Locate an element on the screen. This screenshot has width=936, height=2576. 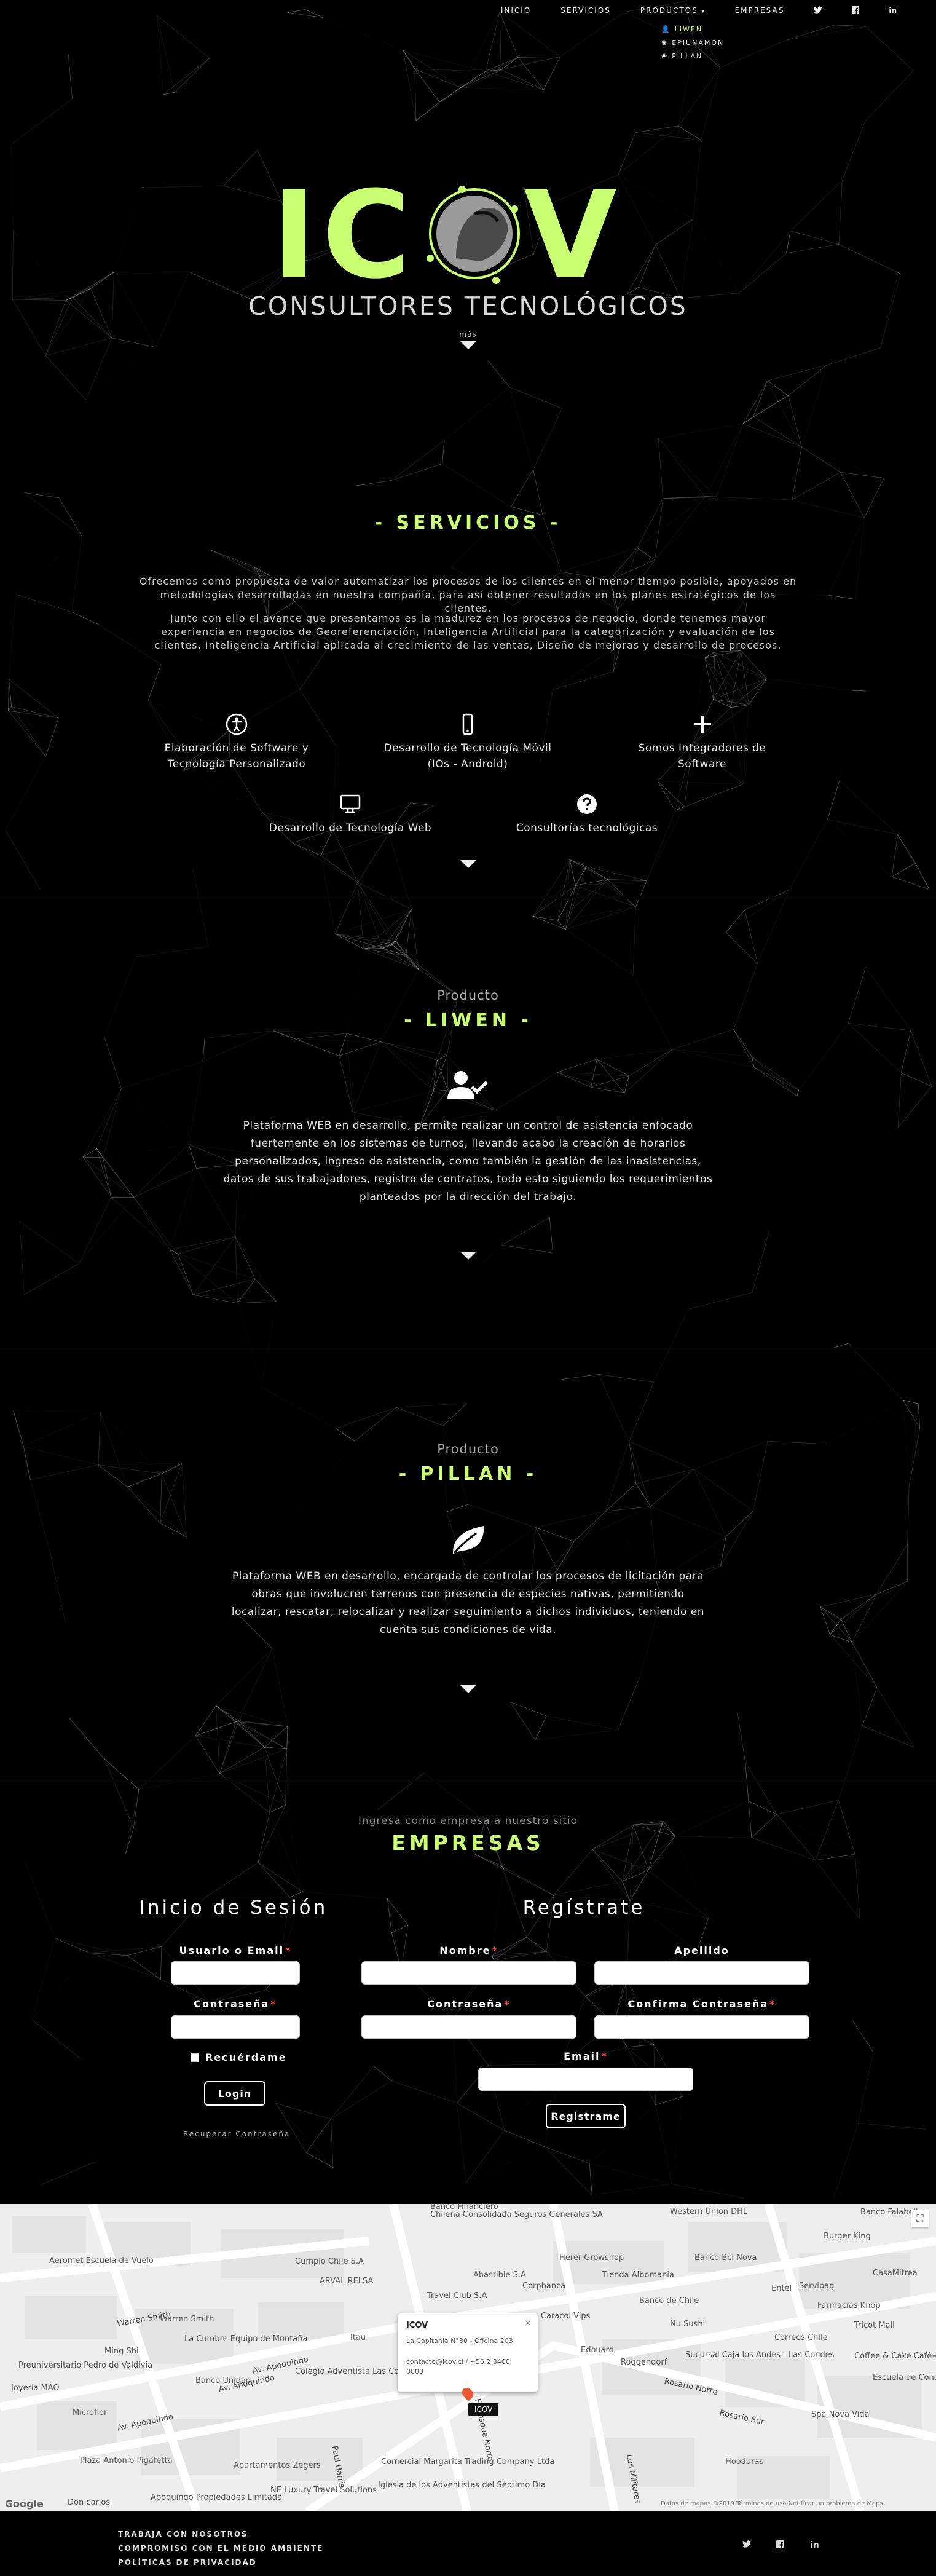
logo-letter-v: V is located at coordinates (570, 231).